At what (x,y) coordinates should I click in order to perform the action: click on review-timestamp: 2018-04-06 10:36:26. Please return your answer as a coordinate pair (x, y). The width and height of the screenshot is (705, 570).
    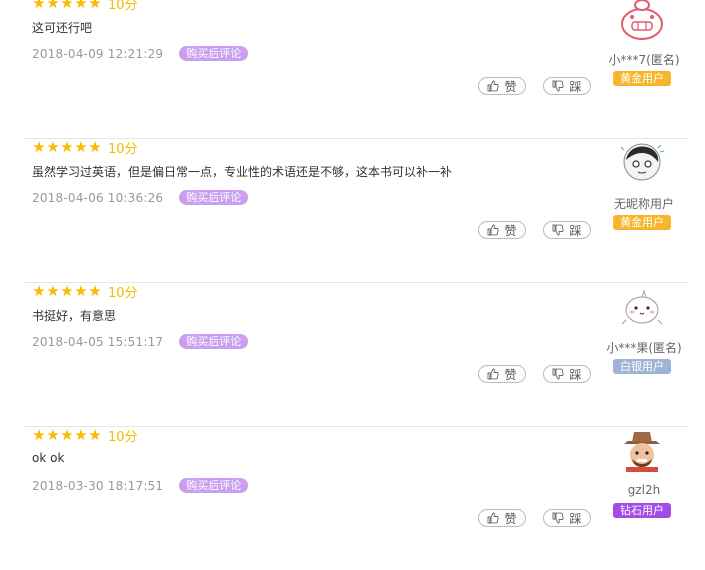
    Looking at the image, I should click on (98, 197).